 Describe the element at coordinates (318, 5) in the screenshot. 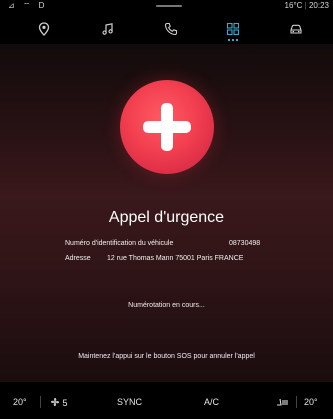

I see `clock: 20:23` at that location.